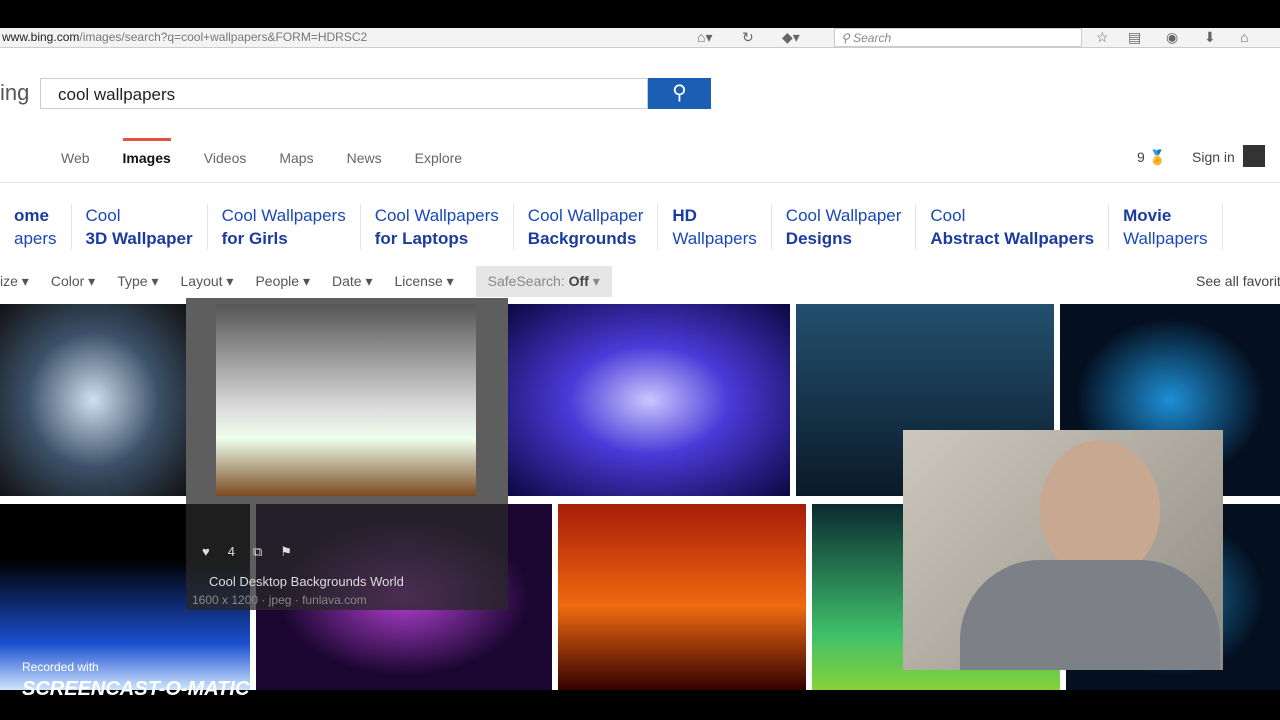  What do you see at coordinates (344, 93) in the screenshot?
I see `query-input: cool wallpapers` at bounding box center [344, 93].